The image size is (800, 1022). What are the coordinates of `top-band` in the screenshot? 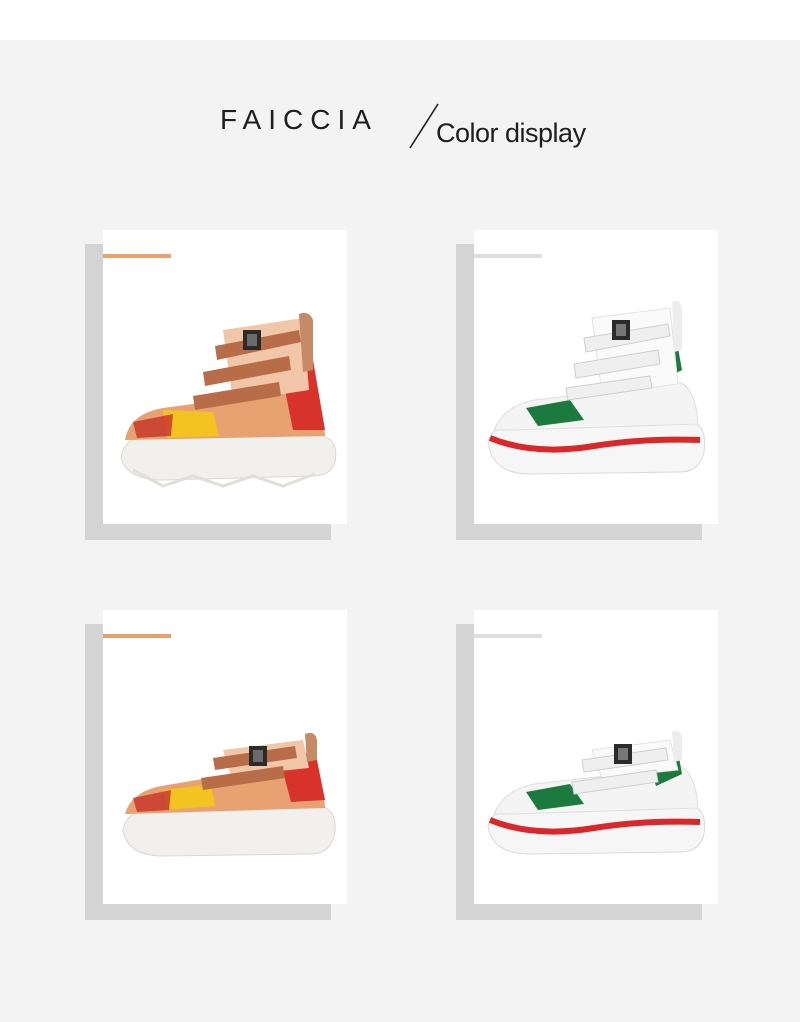 It's located at (400, 20).